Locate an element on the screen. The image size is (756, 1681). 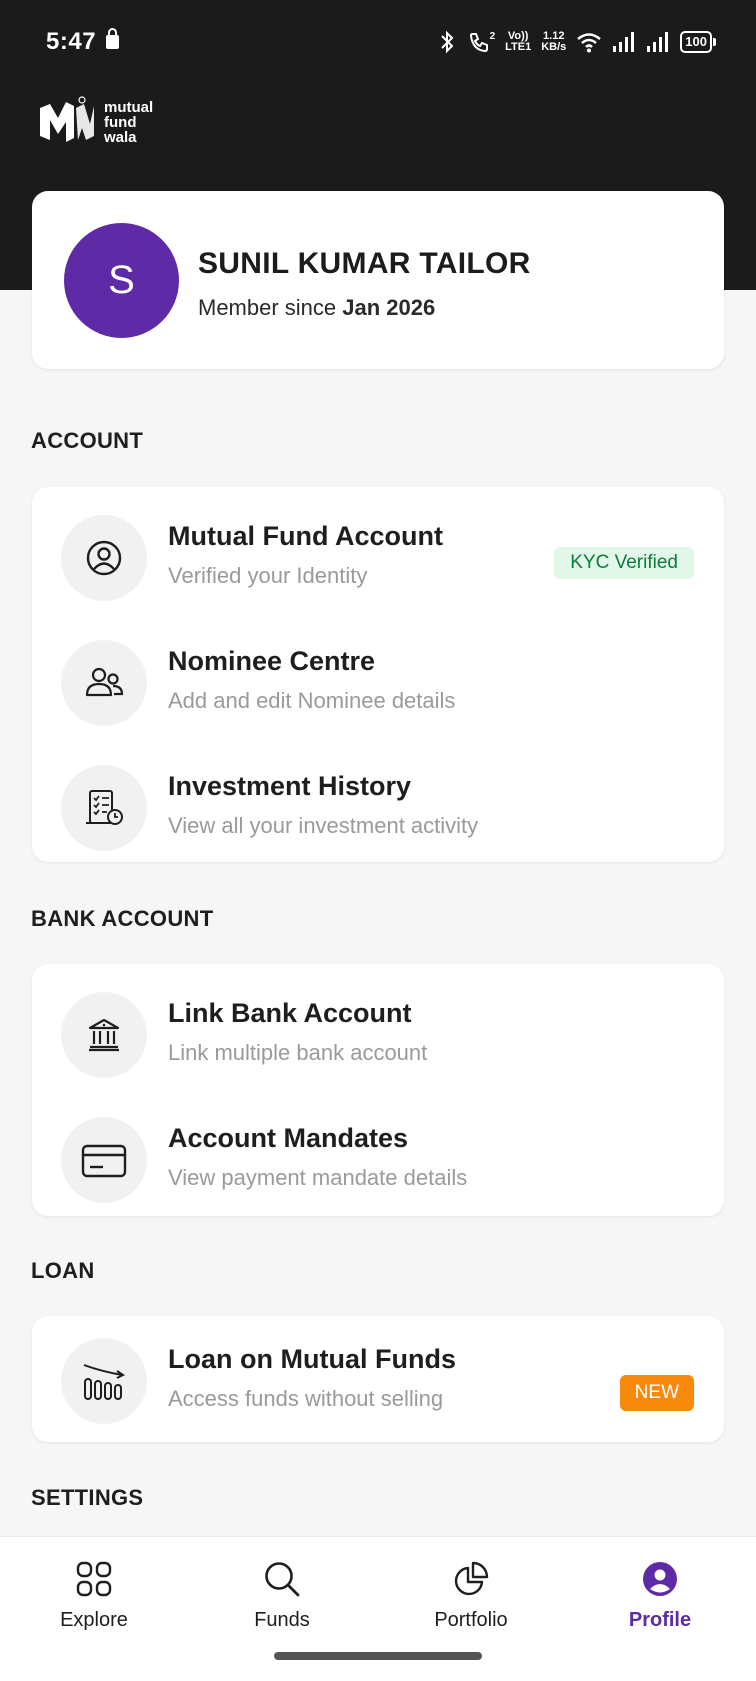
logo-line-3: wala is located at coordinates (120, 137).